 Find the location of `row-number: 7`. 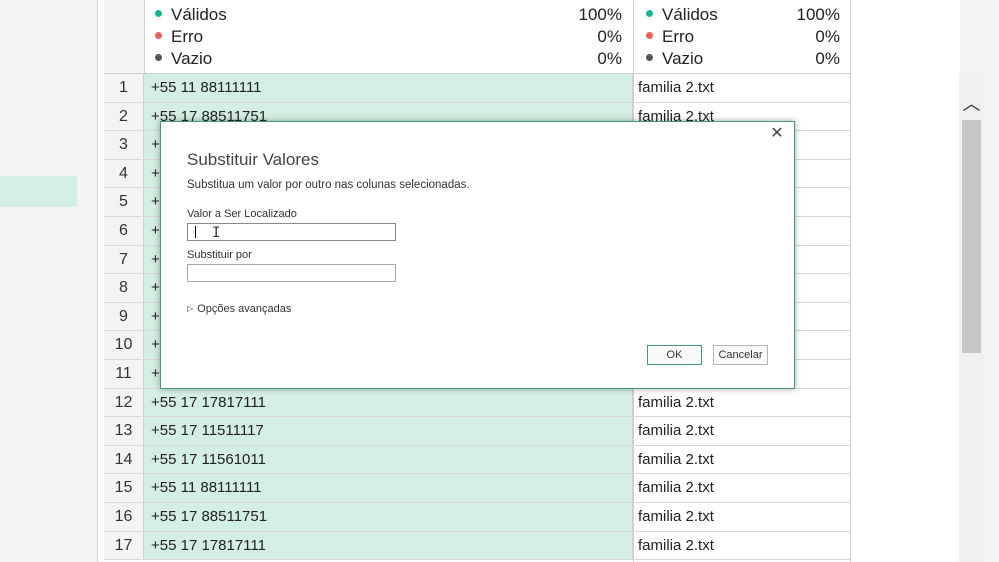

row-number: 7 is located at coordinates (124, 259).